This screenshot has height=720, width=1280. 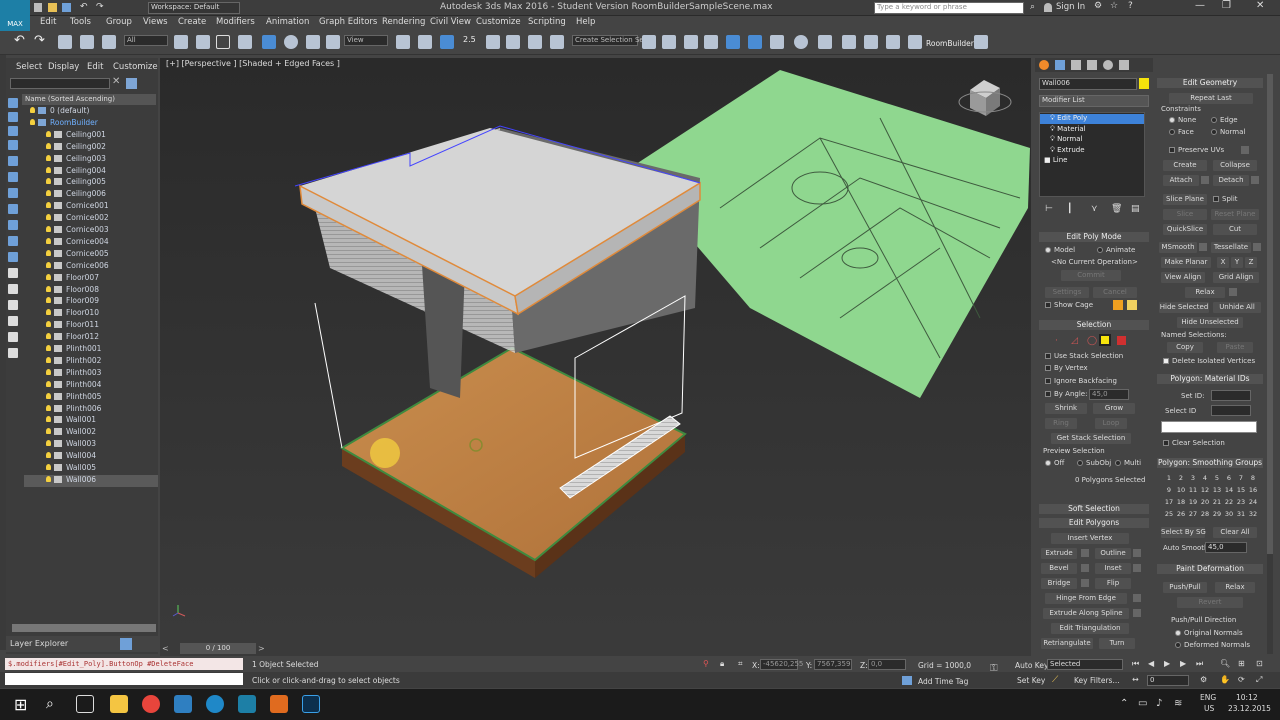 I want to click on material-name-dropdown, so click(x=1209, y=427).